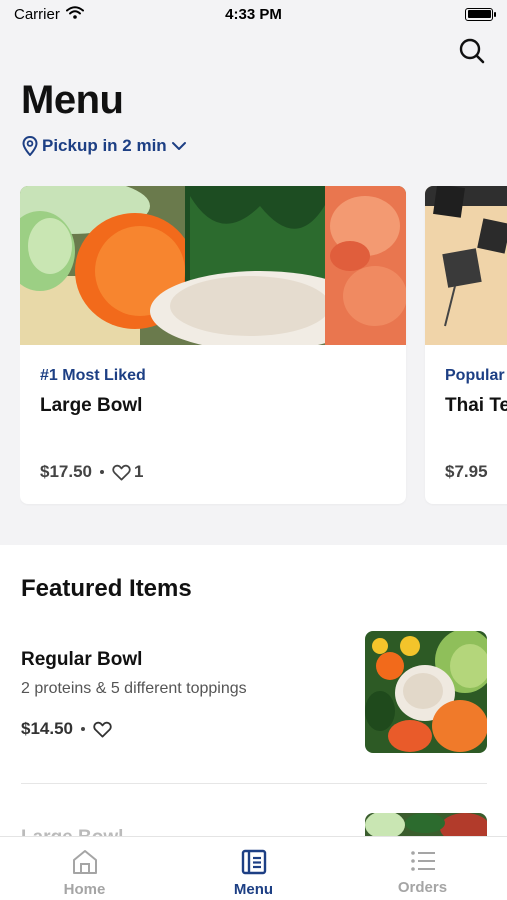  Describe the element at coordinates (253, 889) in the screenshot. I see `tab-label: Menu` at that location.